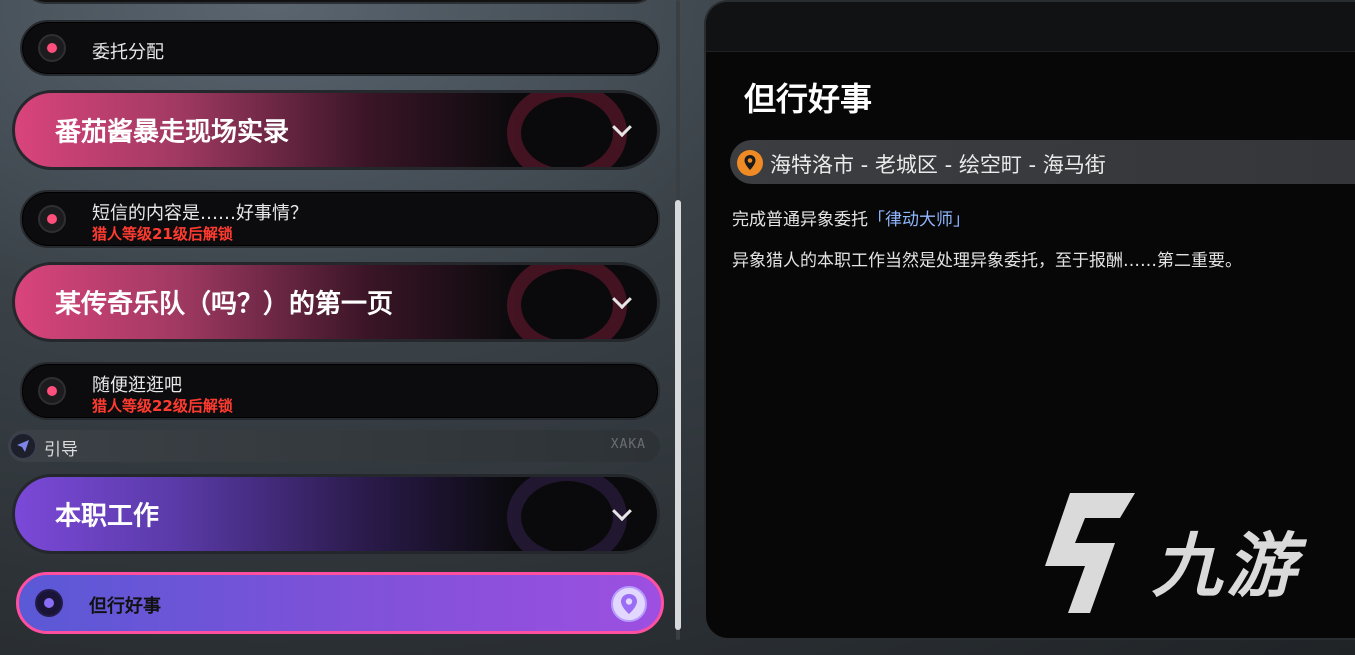 This screenshot has width=1355, height=655. I want to click on unlock-requirement: 猎人等级22级后解锁, so click(162, 406).